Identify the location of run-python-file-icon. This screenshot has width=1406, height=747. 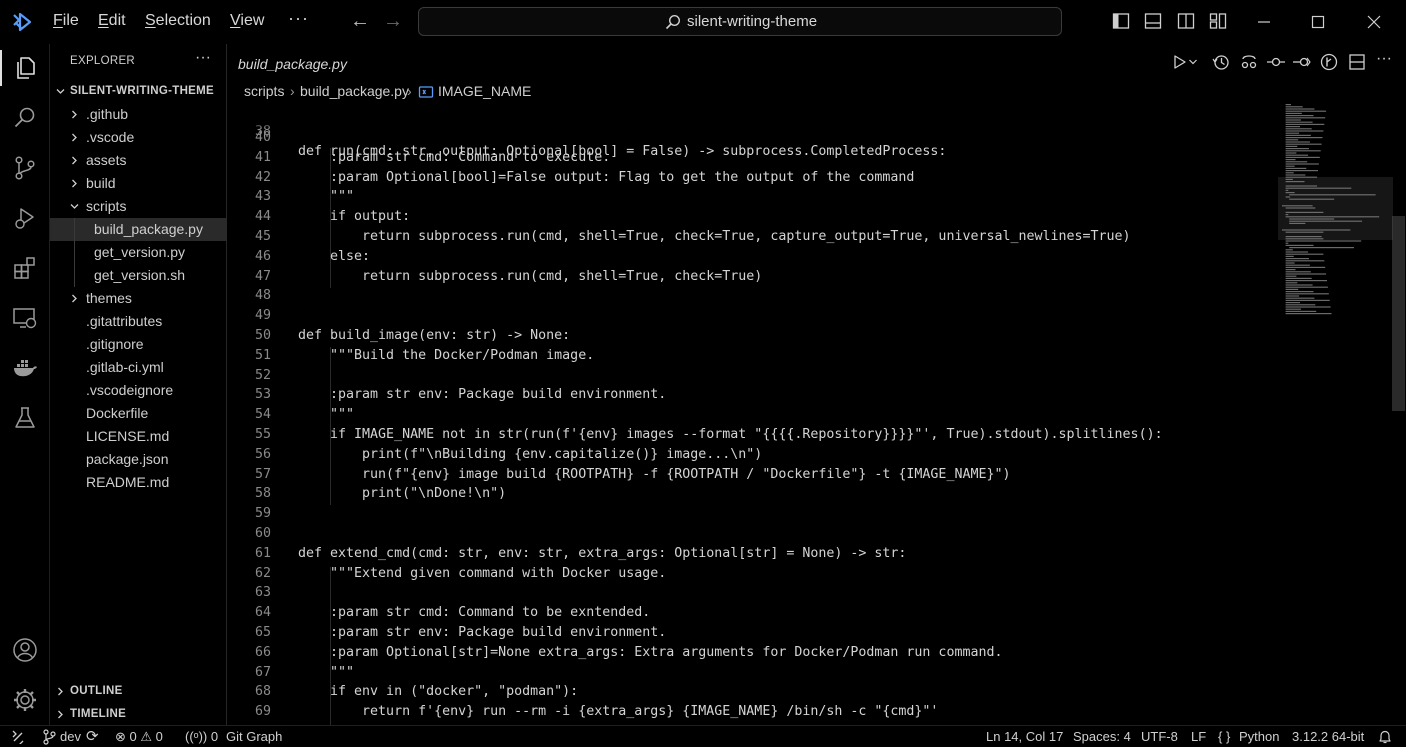
(1180, 62).